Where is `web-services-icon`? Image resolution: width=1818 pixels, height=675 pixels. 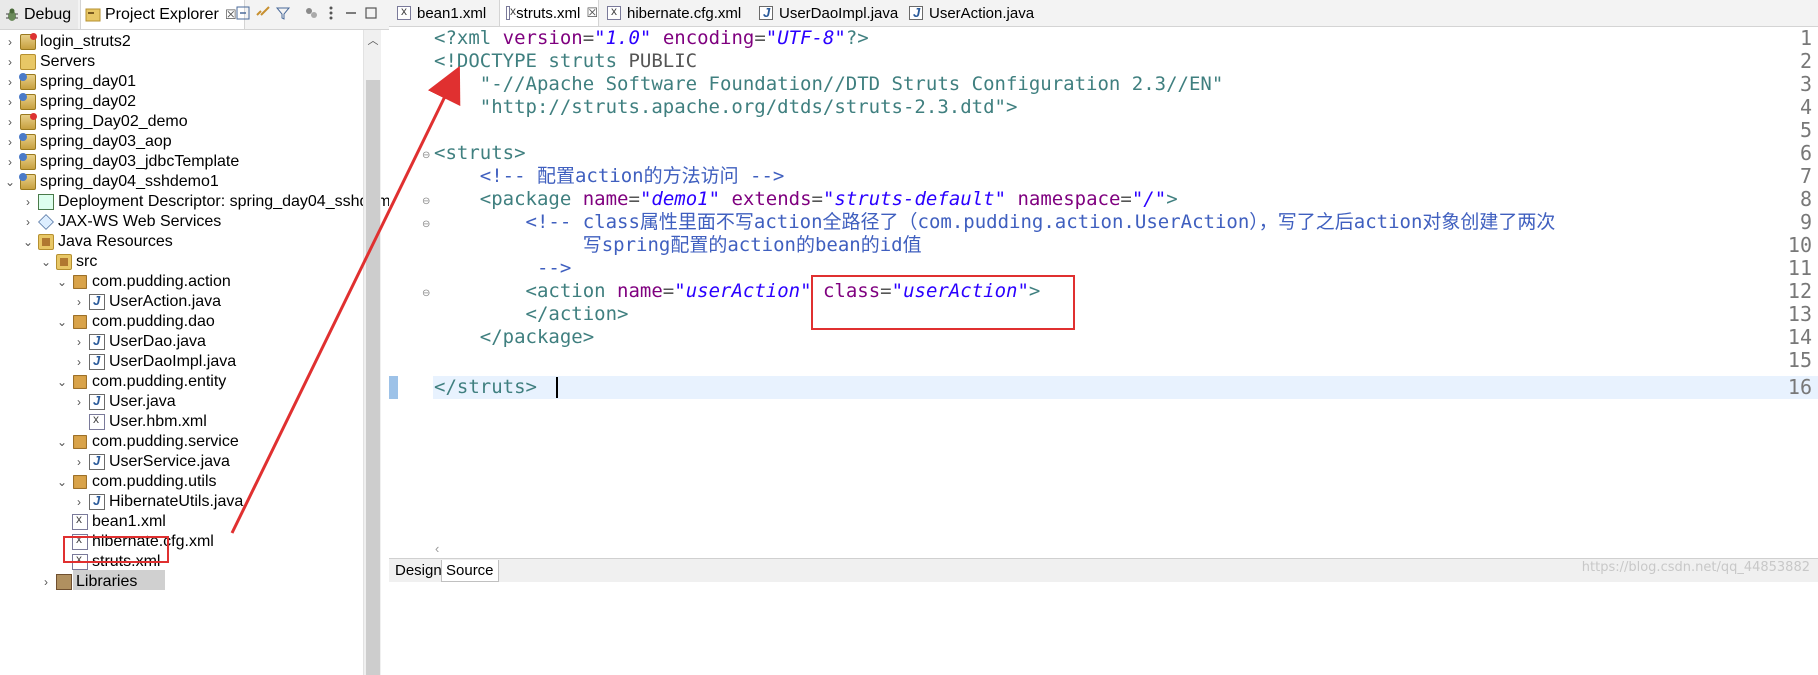 web-services-icon is located at coordinates (46, 221).